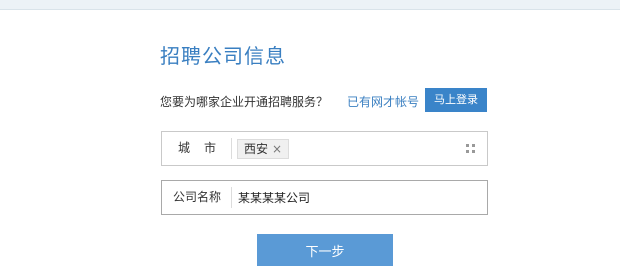 This screenshot has height=270, width=620. I want to click on service-question: 您要为哪家企业开通招聘服务？, so click(244, 102).